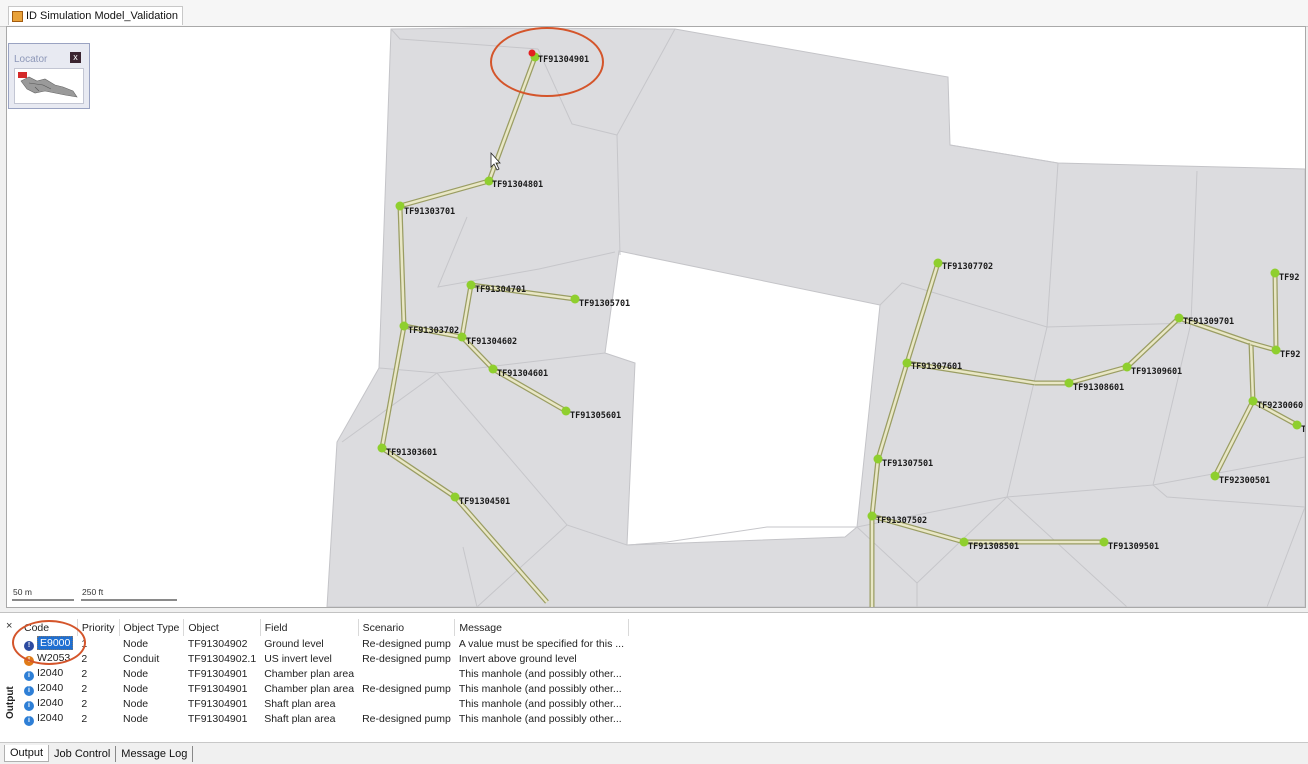  Describe the element at coordinates (434, 331) in the screenshot. I see `node-label: TF91303702` at that location.